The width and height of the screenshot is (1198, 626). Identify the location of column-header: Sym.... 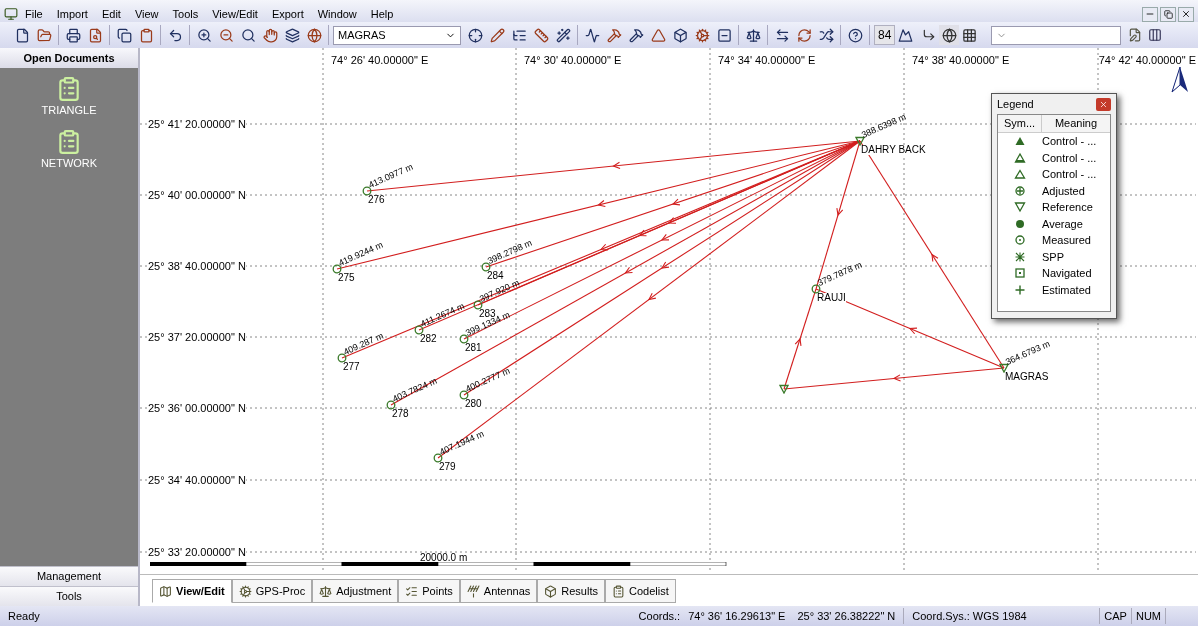
(1020, 123).